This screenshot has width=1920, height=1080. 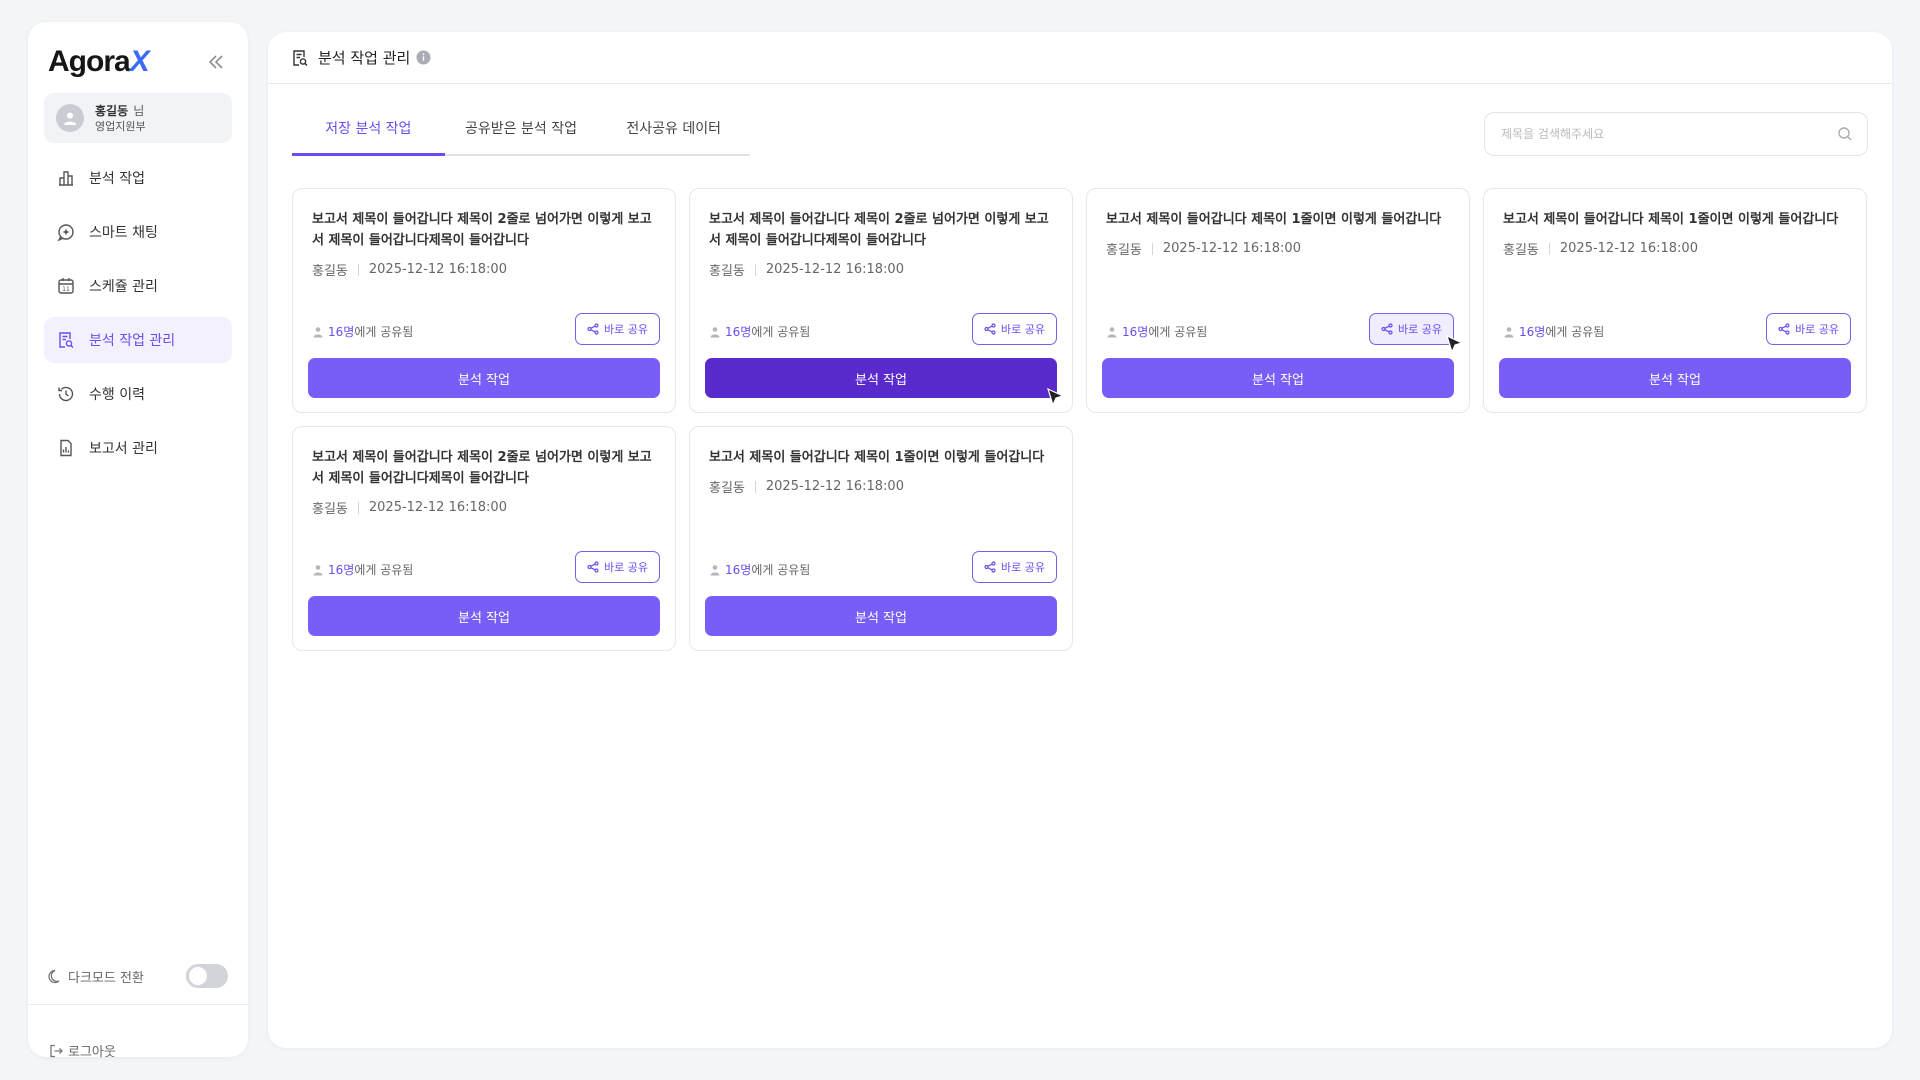 I want to click on sidebar-item-smart-chat: 스마트 채팅, so click(x=138, y=232).